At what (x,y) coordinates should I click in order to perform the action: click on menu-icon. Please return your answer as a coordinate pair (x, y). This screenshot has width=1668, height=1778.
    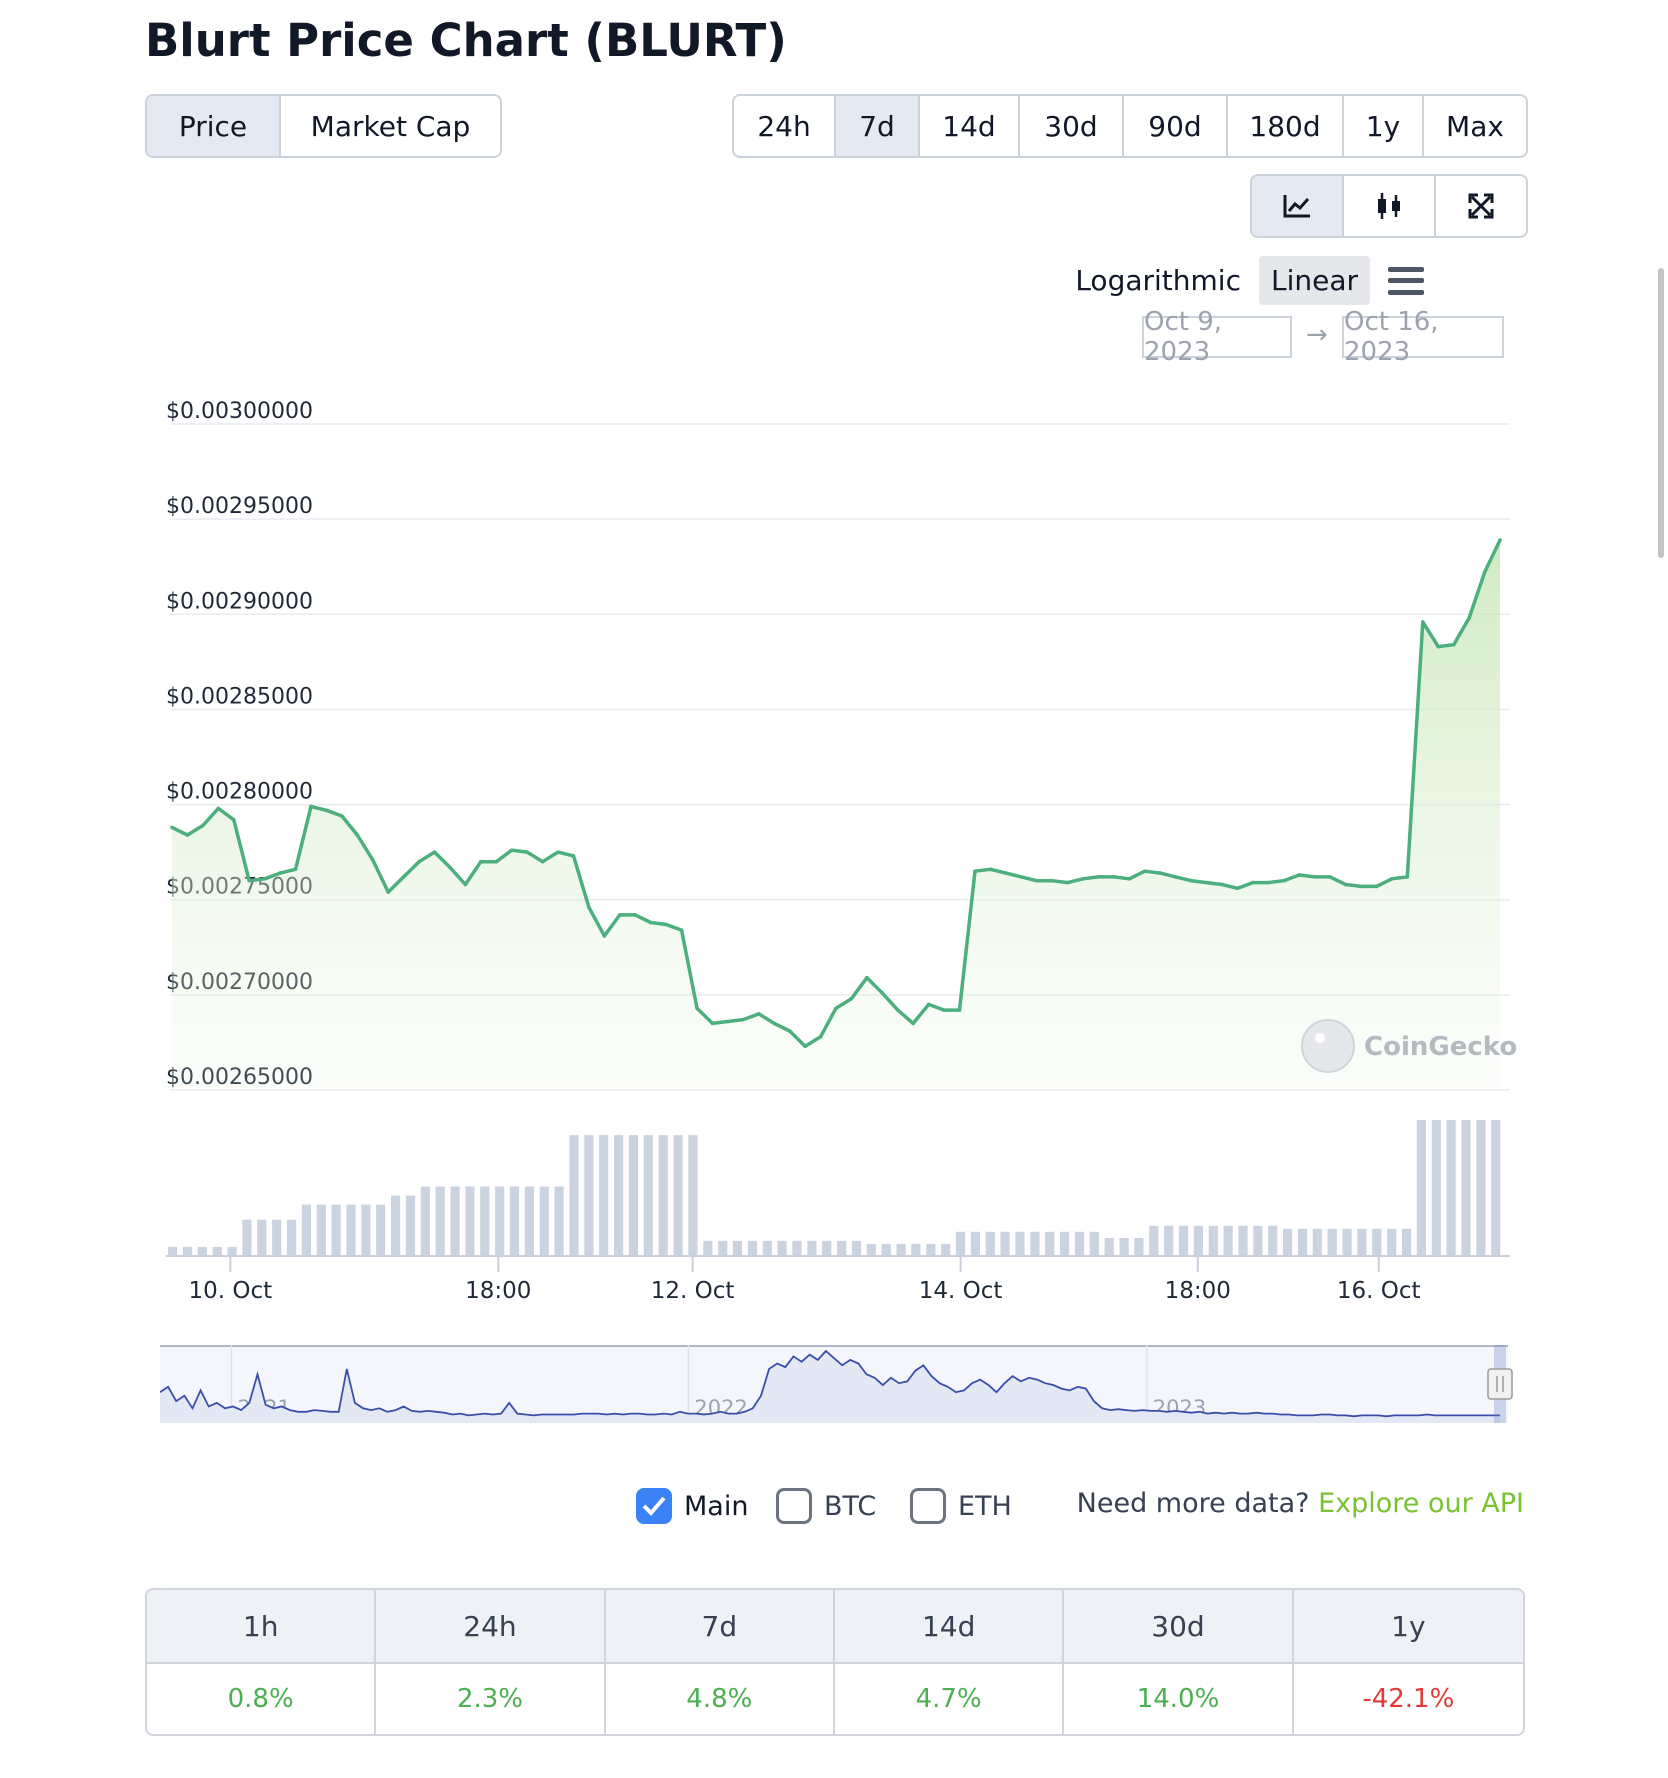
    Looking at the image, I should click on (1406, 280).